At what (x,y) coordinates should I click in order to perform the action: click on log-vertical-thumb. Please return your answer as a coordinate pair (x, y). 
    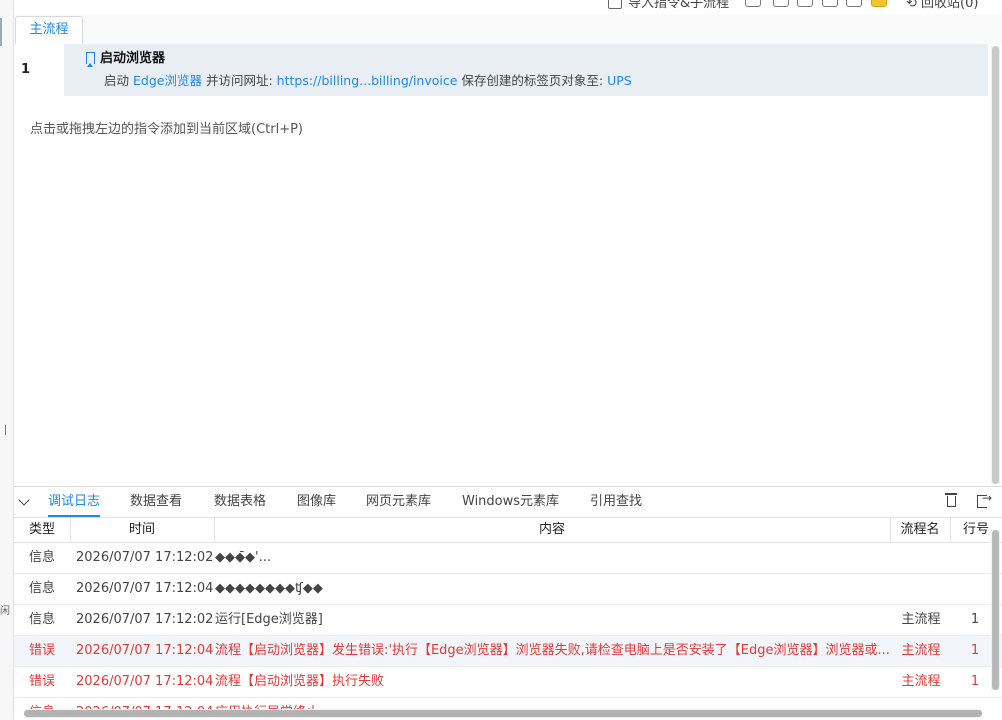
    Looking at the image, I should click on (995, 610).